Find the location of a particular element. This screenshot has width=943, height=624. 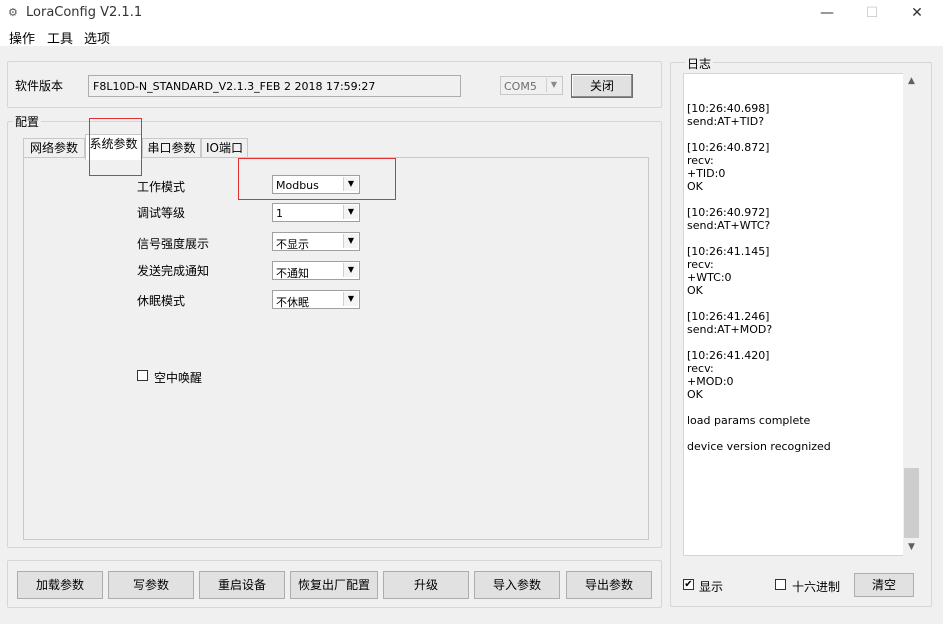

menu-tools: 工具 is located at coordinates (60, 37).